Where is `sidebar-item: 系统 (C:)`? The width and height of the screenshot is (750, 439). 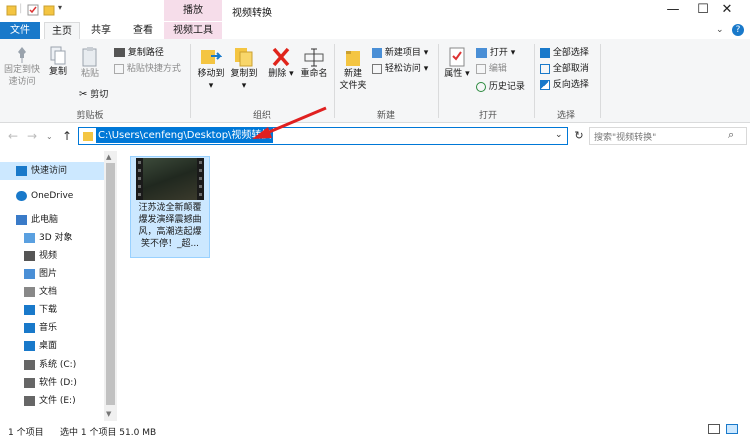
sidebar-item: 系统 (C:) is located at coordinates (52, 365).